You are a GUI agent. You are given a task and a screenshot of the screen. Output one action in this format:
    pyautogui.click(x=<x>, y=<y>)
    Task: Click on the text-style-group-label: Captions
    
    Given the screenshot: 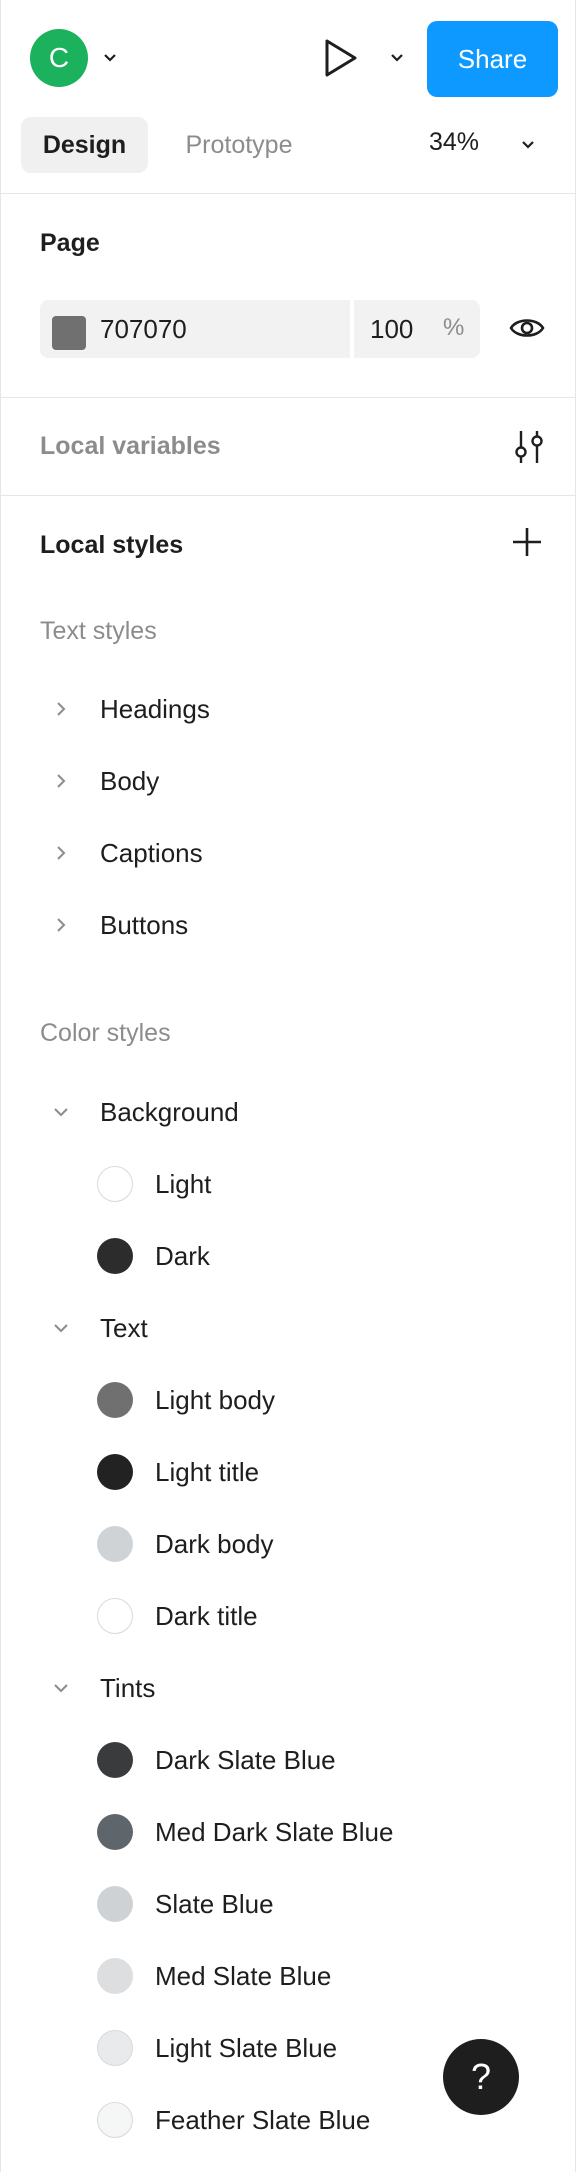 What is the action you would take?
    pyautogui.click(x=151, y=853)
    